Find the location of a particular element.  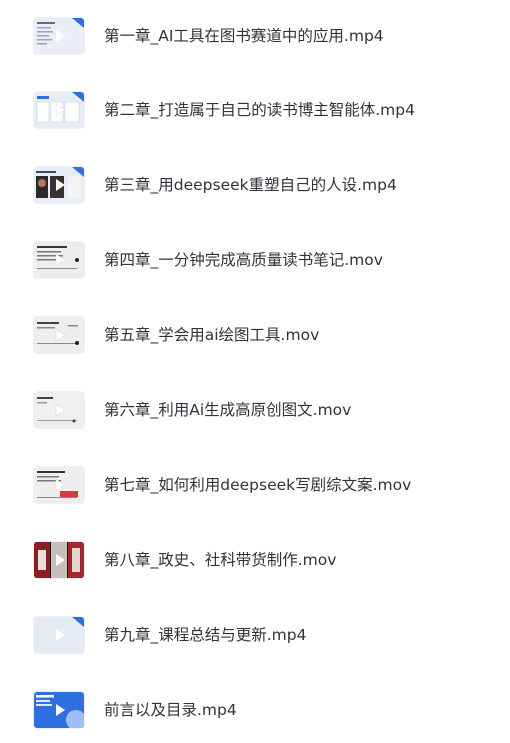

file-row: 第二章_打造属于自己的读书博主智能体.mp4 is located at coordinates (255, 110).